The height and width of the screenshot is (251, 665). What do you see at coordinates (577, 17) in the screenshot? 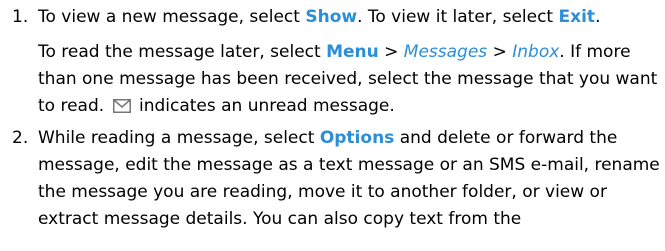
I see `exit-keyword: Exit` at bounding box center [577, 17].